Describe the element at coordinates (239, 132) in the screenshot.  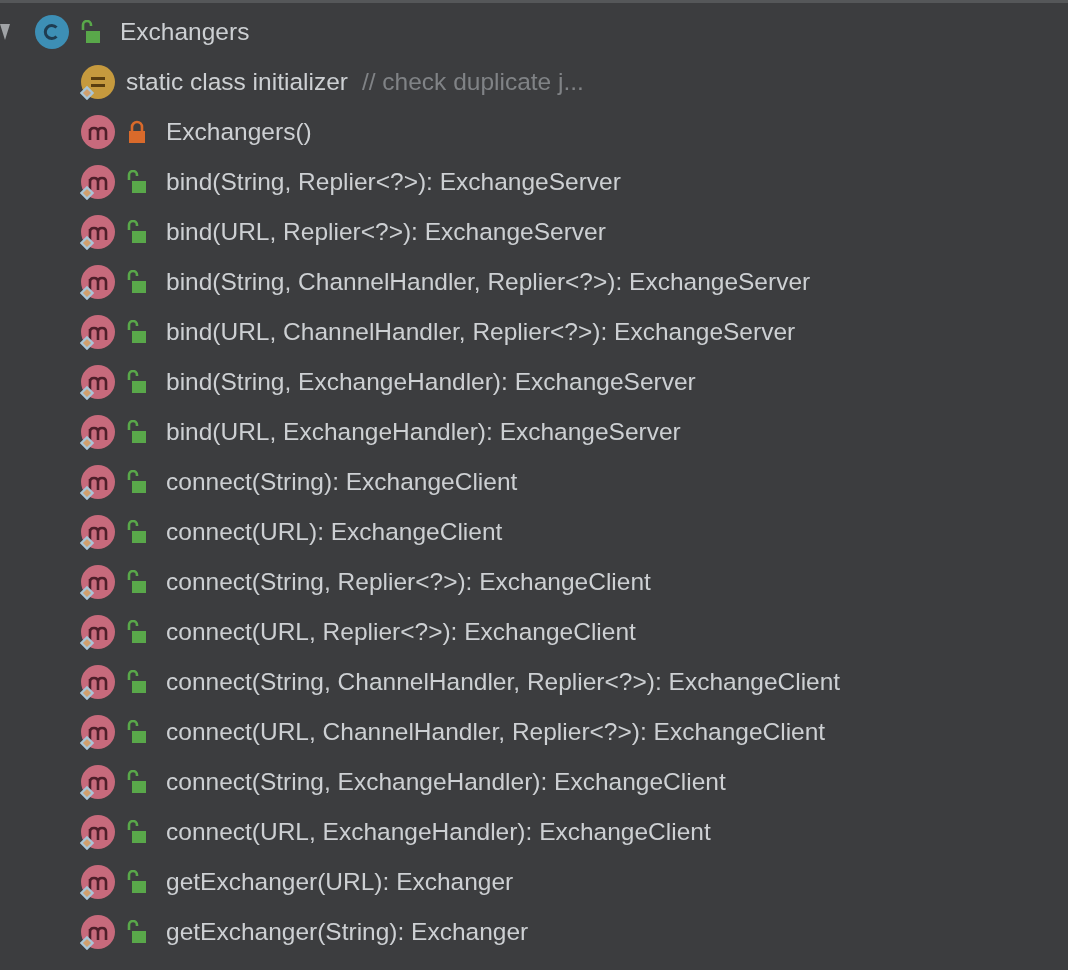
I see `member-name: Exchangers()` at that location.